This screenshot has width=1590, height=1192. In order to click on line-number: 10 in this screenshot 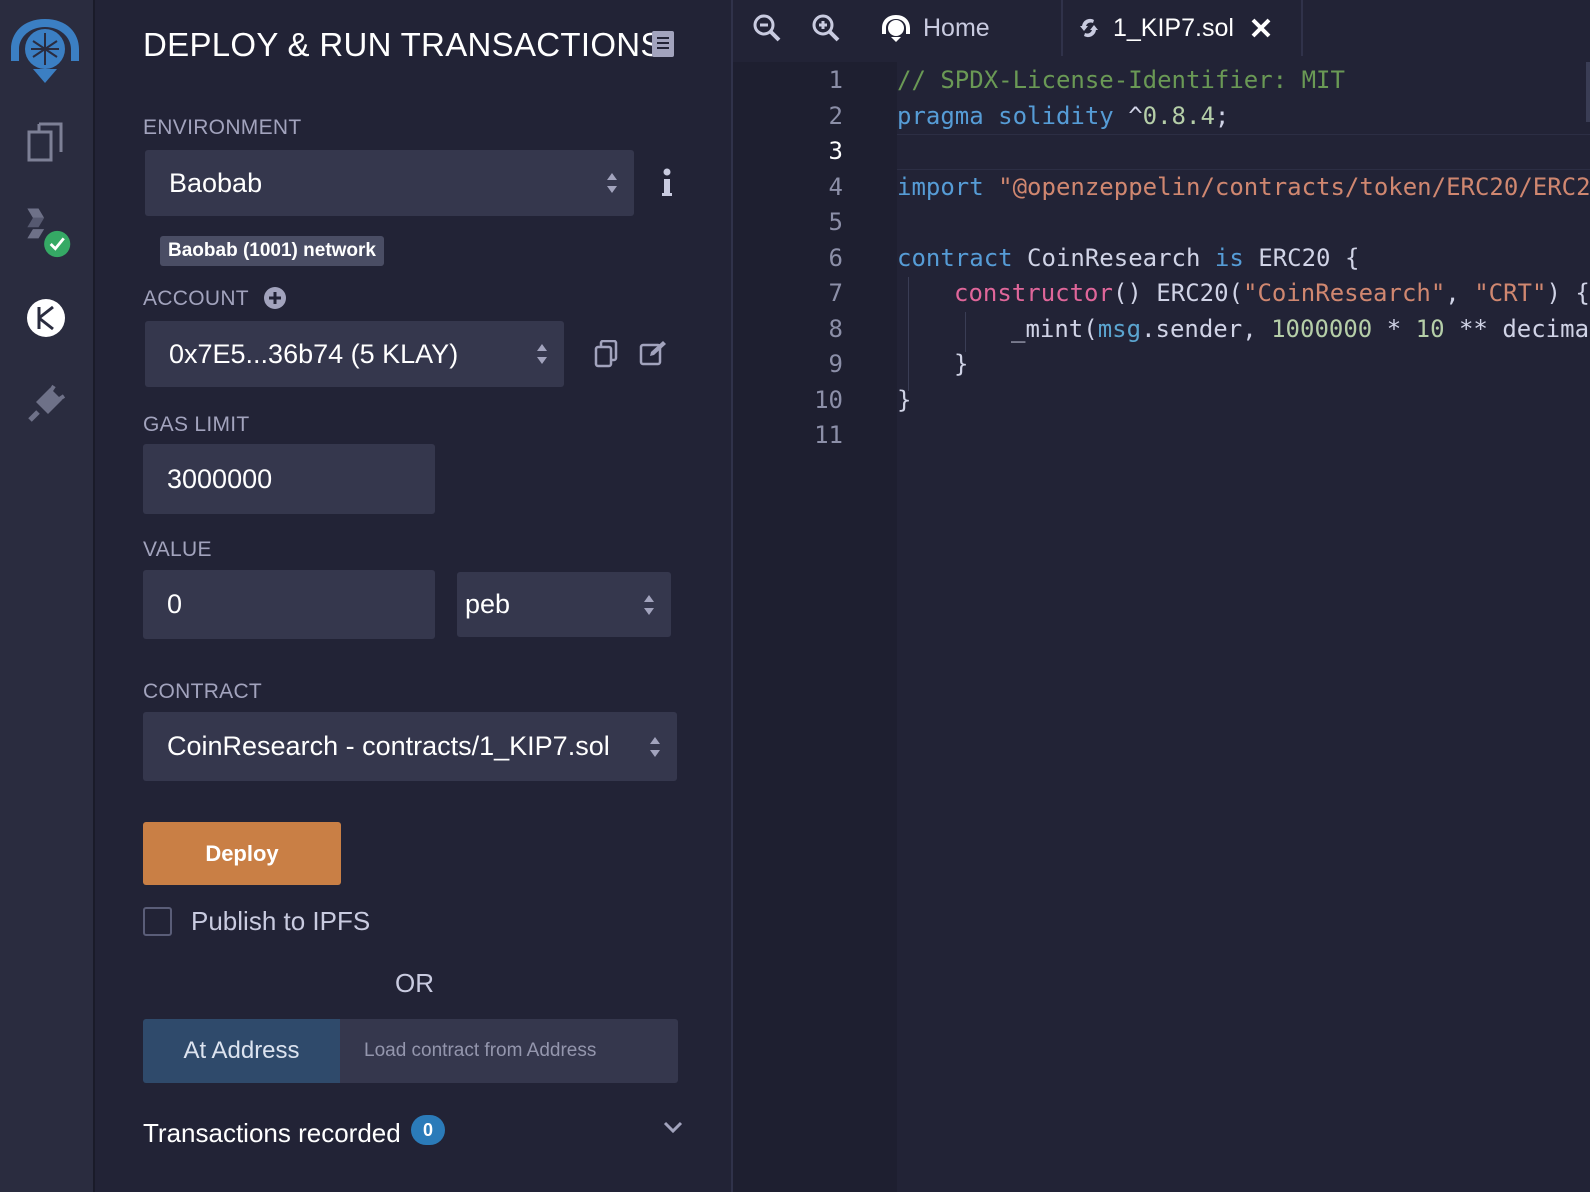, I will do `click(828, 400)`.